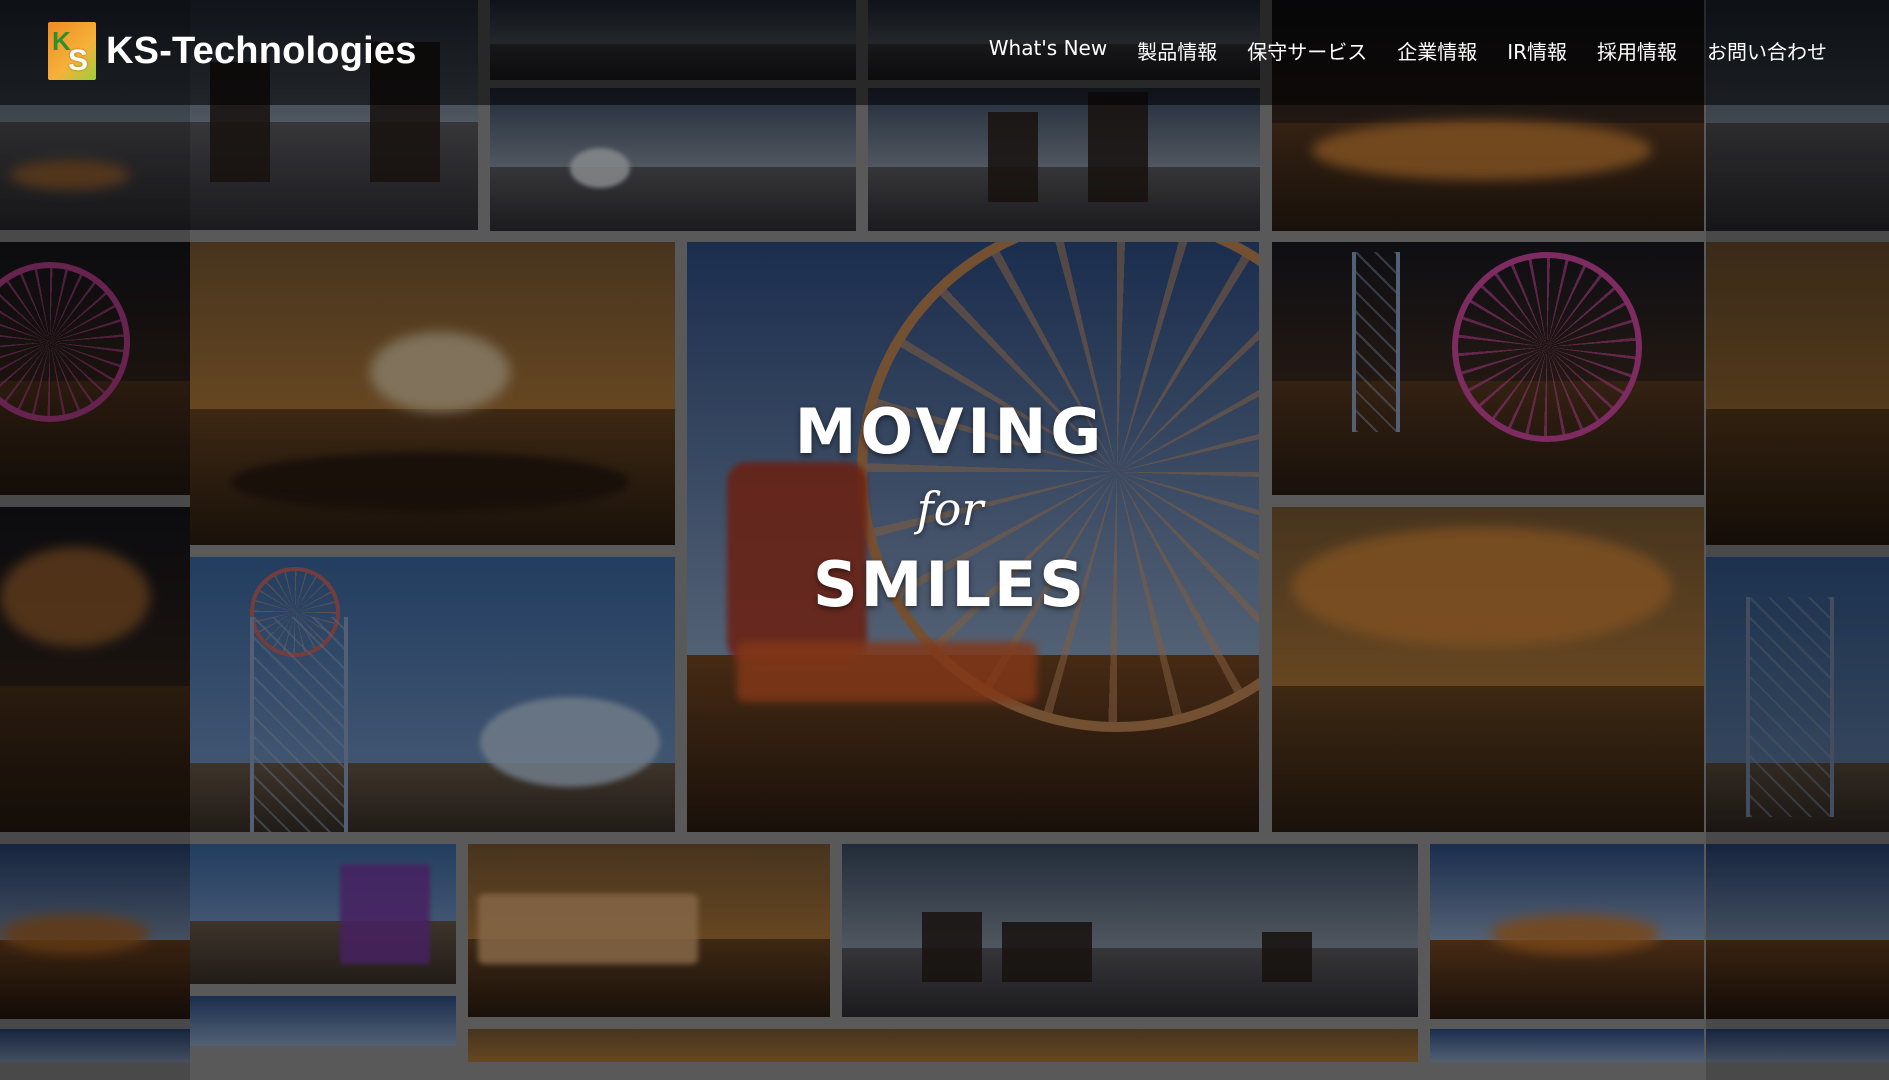  Describe the element at coordinates (323, 914) in the screenshot. I see `mosaic-photo-tower-purple` at that location.